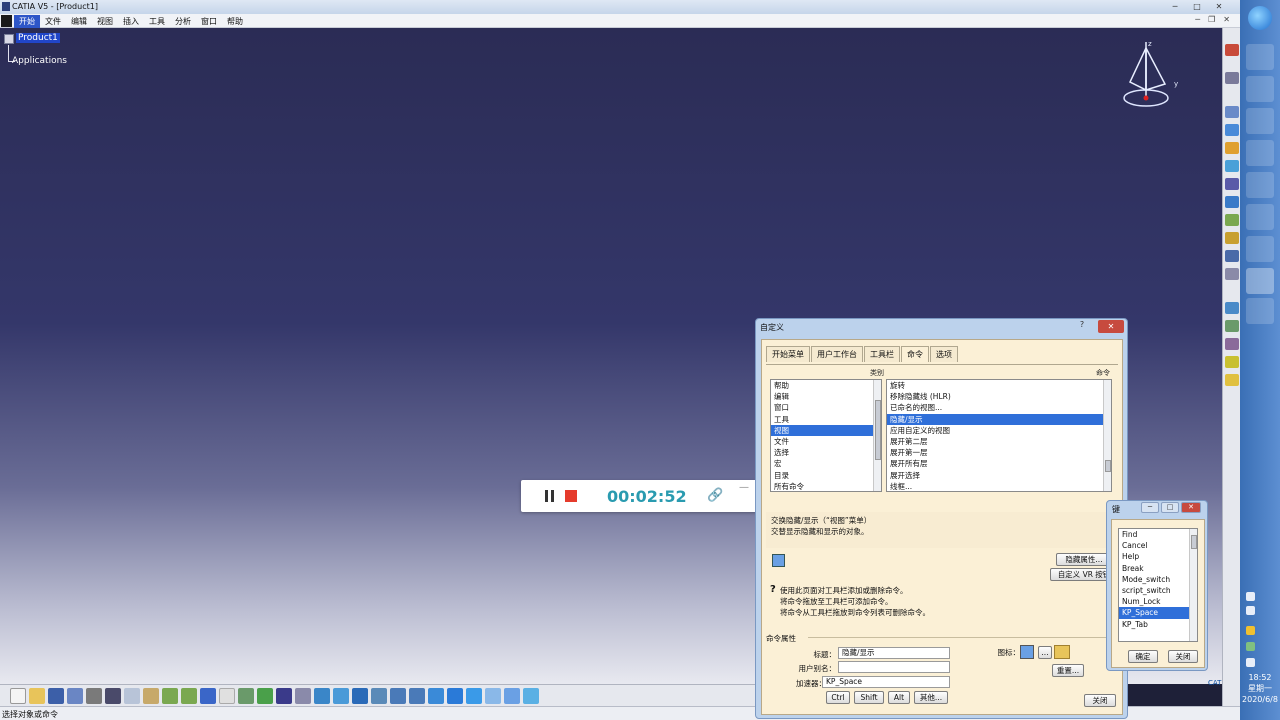 This screenshot has width=1280, height=720. What do you see at coordinates (886, 682) in the screenshot?
I see `accelerator-field: KP_Space` at bounding box center [886, 682].